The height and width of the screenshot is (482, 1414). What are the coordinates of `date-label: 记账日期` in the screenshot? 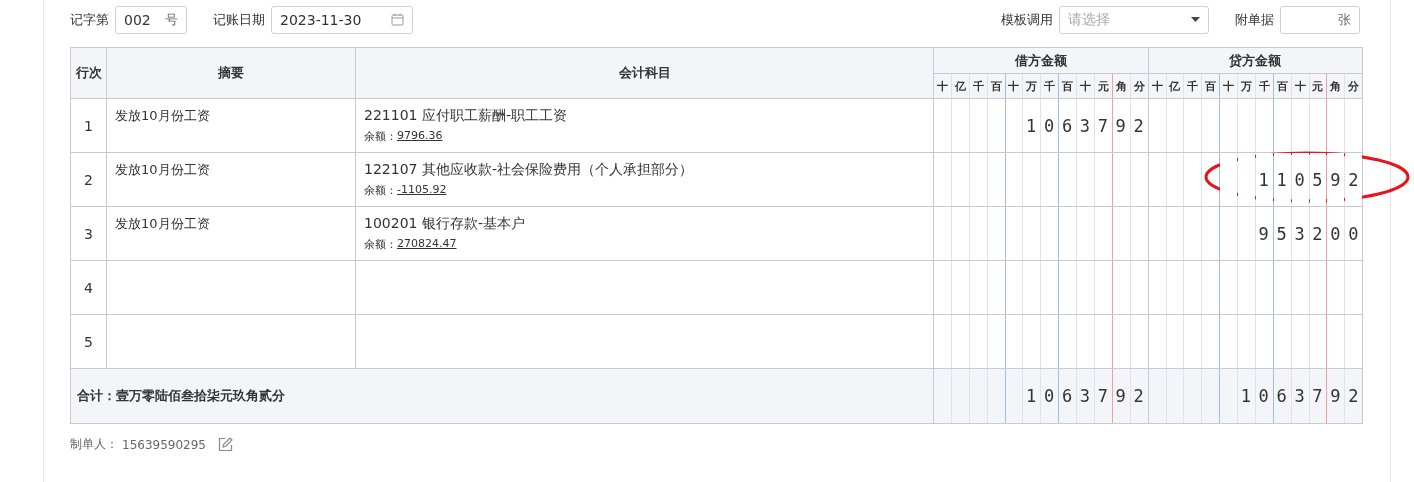 It's located at (239, 19).